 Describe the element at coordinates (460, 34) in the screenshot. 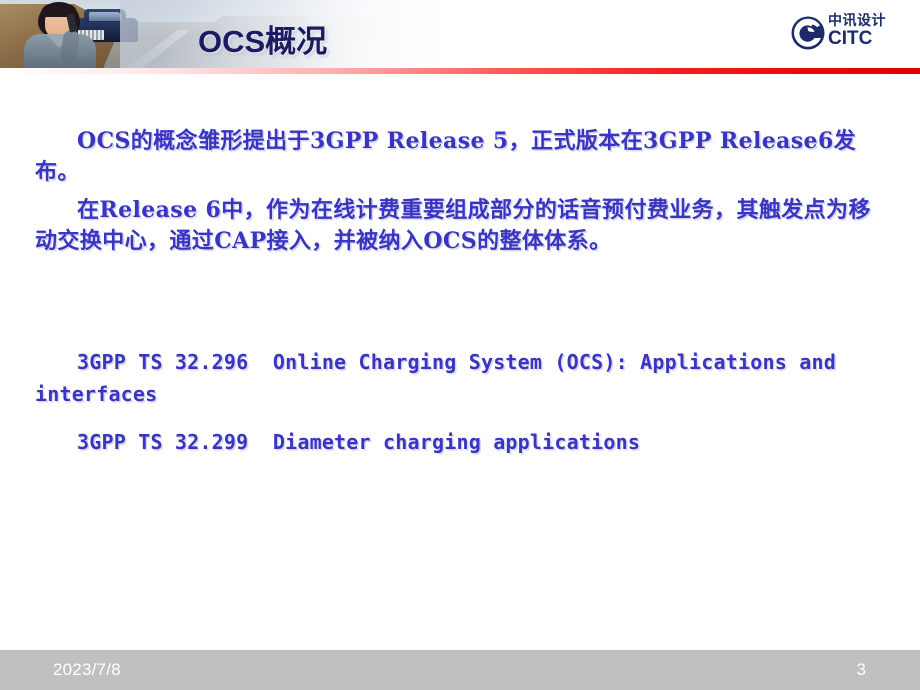

I see `slide-header: OCS概况 中讯设计 CITC` at that location.